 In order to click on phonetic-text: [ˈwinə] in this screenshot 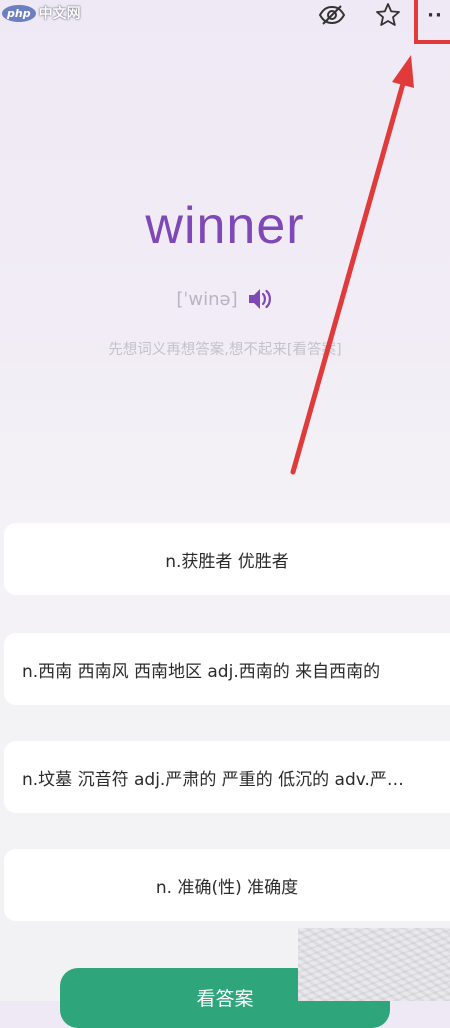, I will do `click(207, 299)`.